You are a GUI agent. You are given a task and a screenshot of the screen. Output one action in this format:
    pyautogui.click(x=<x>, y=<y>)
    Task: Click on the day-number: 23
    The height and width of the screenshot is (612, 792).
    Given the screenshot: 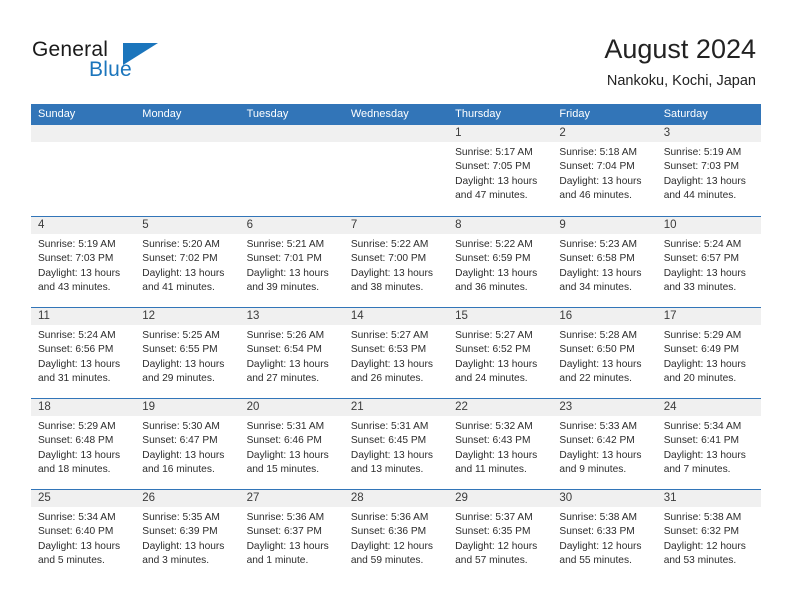 What is the action you would take?
    pyautogui.click(x=604, y=407)
    